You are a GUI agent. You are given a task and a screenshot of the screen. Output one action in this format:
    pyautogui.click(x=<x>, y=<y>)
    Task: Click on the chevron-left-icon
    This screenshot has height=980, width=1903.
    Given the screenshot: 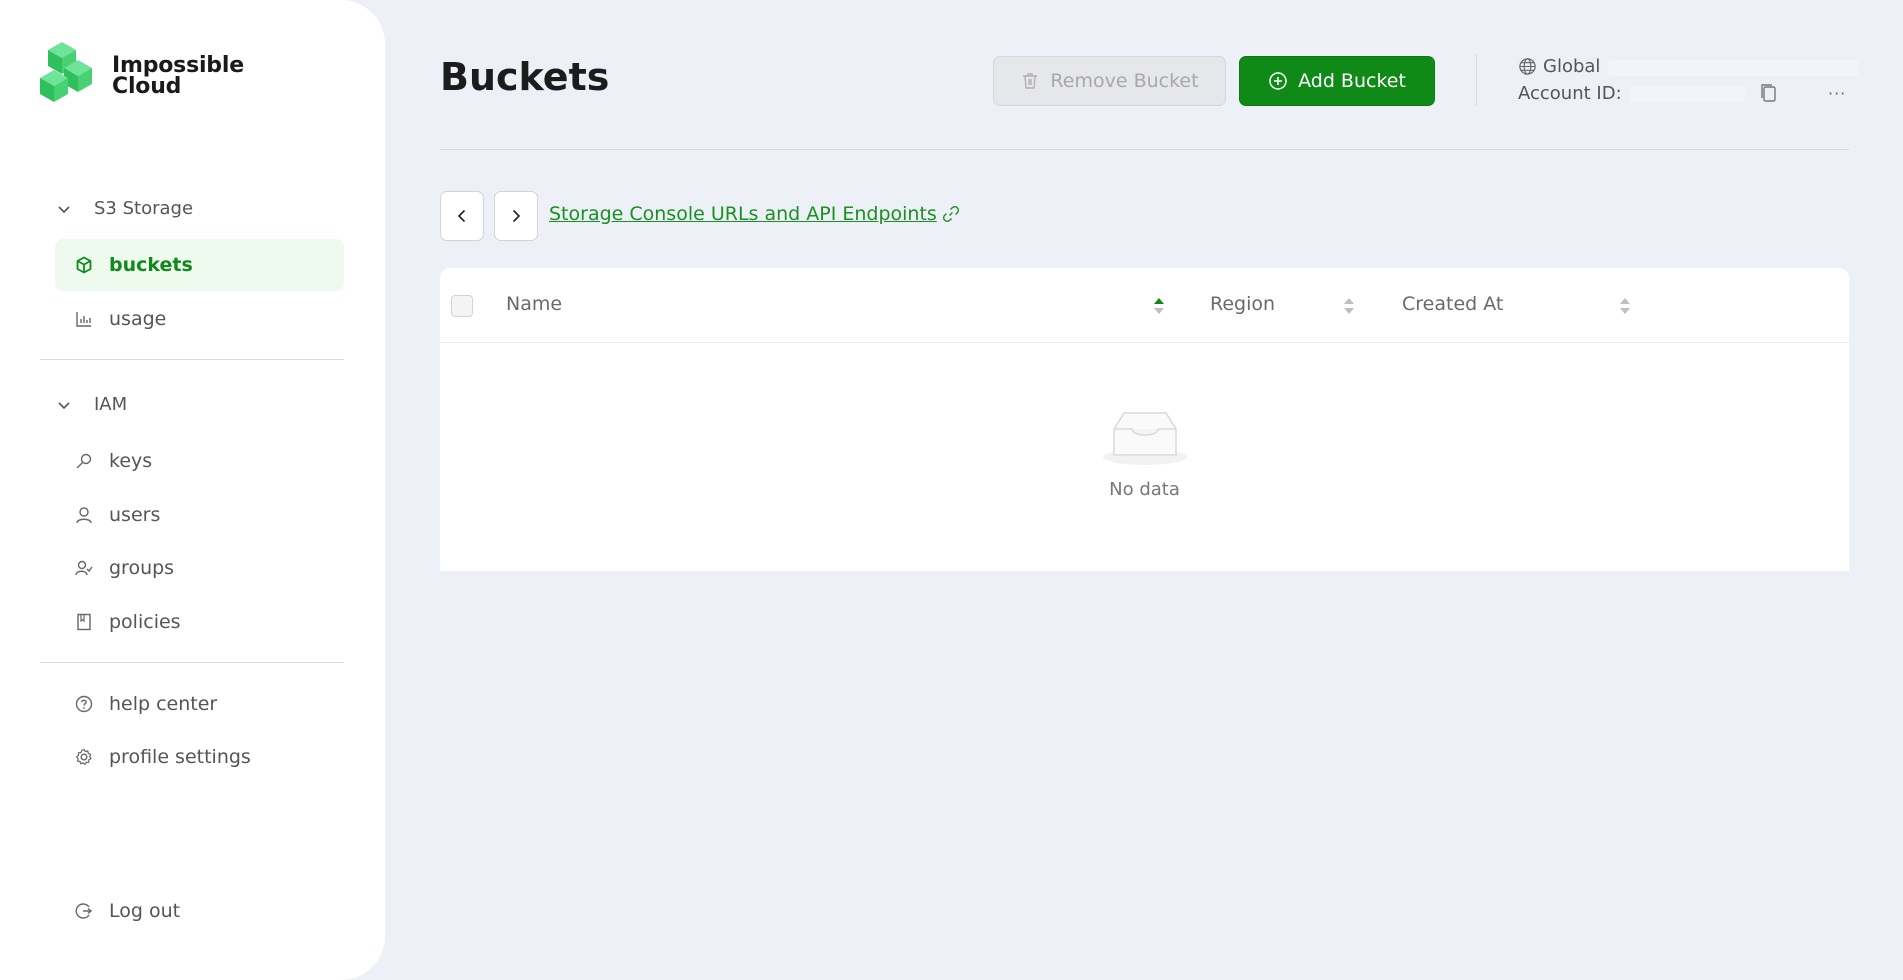 What is the action you would take?
    pyautogui.click(x=461, y=216)
    